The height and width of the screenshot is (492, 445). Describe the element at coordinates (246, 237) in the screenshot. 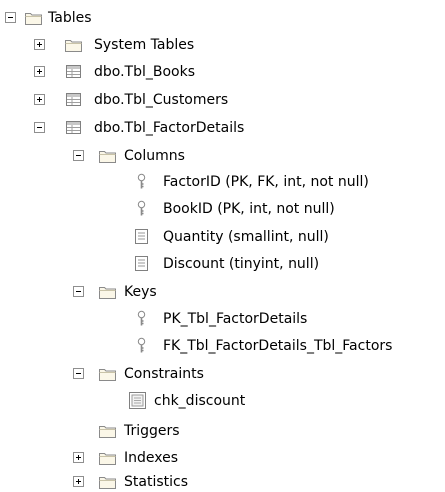

I see `node-label: Quantity (smallint, null)` at that location.